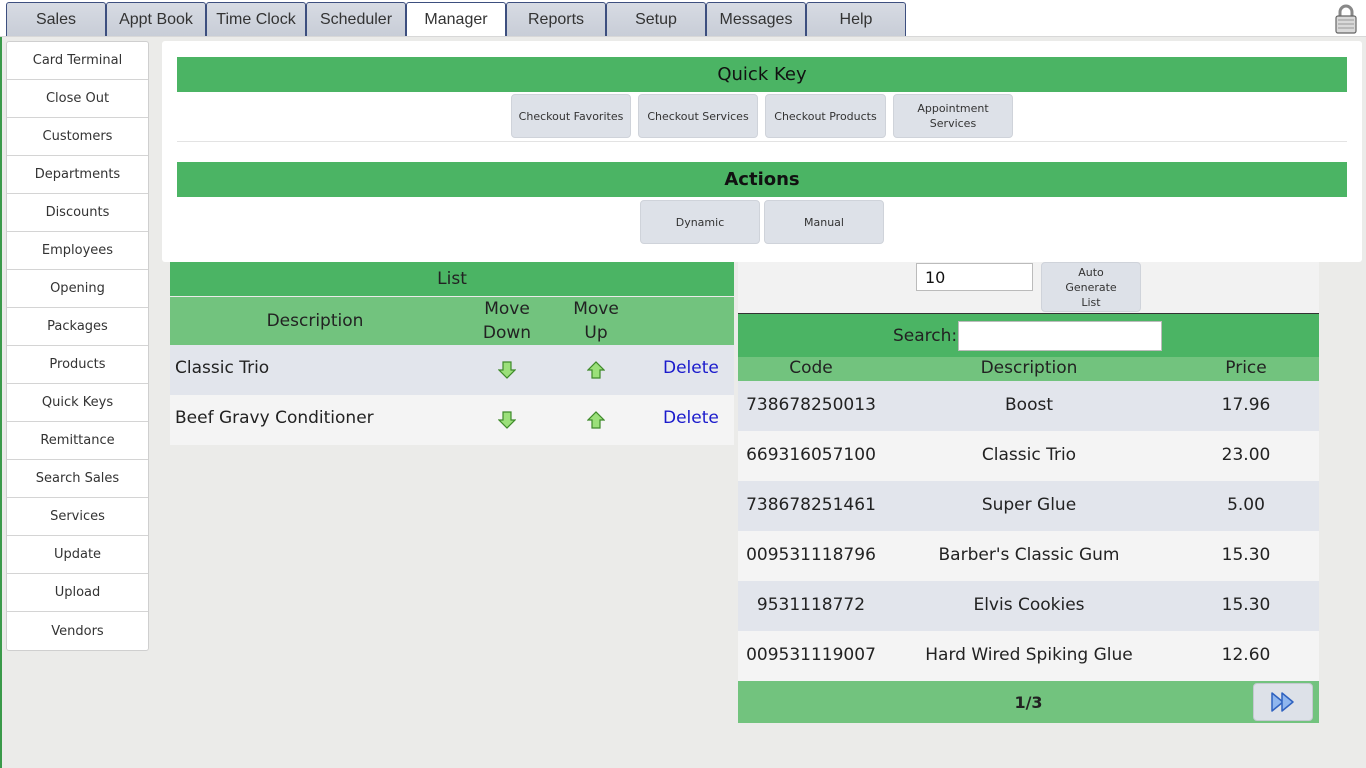 This screenshot has height=768, width=1366. Describe the element at coordinates (596, 321) in the screenshot. I see `list-col-move-up: Move Up` at that location.